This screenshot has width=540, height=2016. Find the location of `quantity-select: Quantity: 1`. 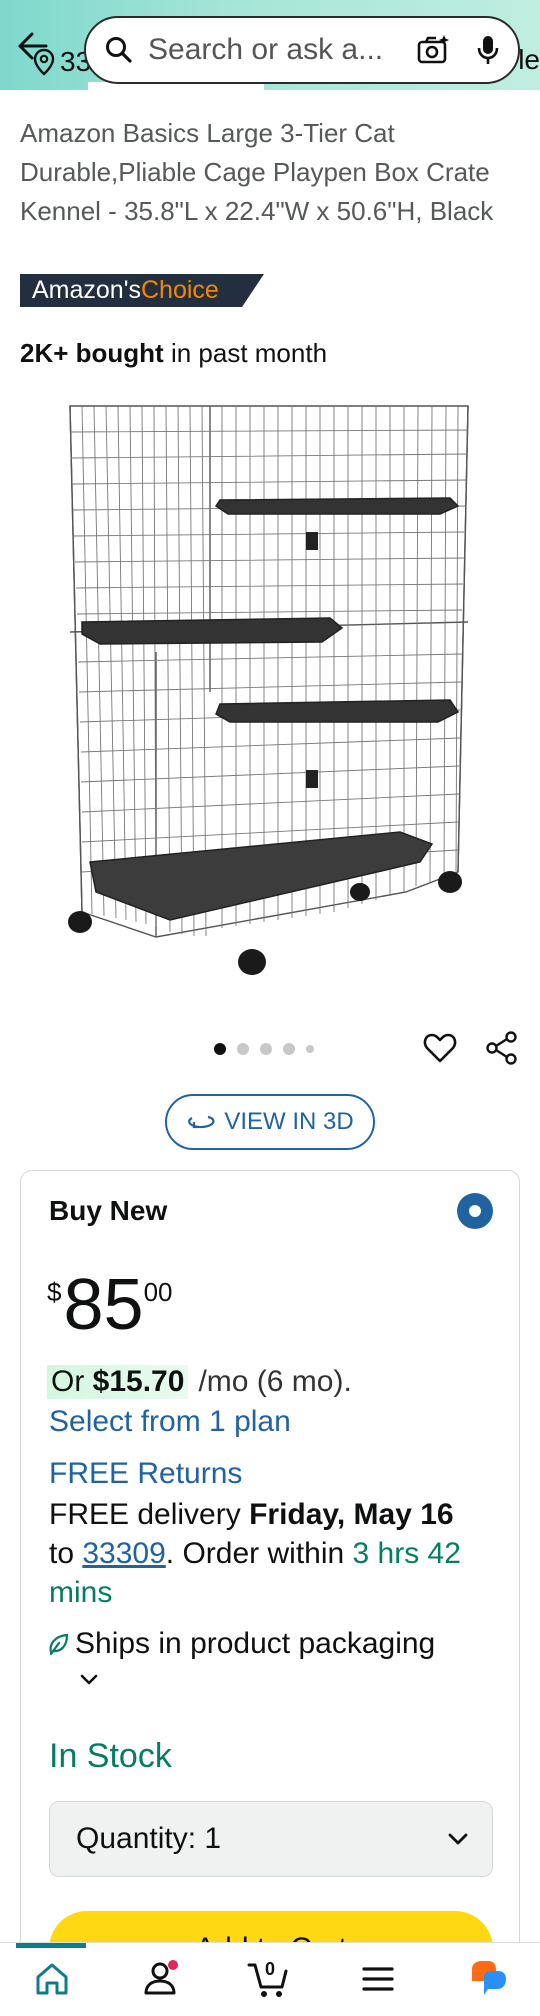

quantity-select: Quantity: 1 is located at coordinates (271, 1839).